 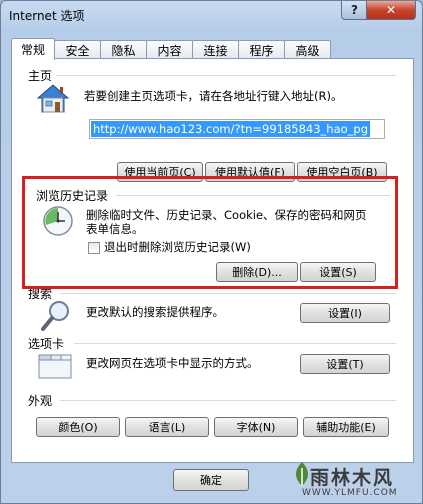 What do you see at coordinates (78, 427) in the screenshot?
I see `colors-button: 颜色(O)` at bounding box center [78, 427].